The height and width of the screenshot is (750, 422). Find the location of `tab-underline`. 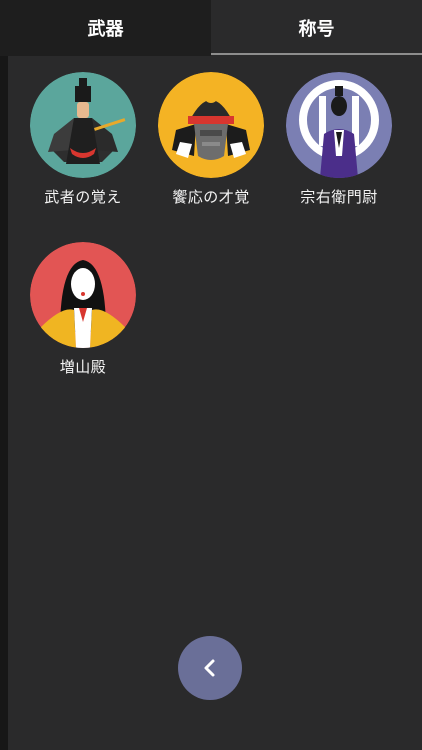

tab-underline is located at coordinates (316, 54).